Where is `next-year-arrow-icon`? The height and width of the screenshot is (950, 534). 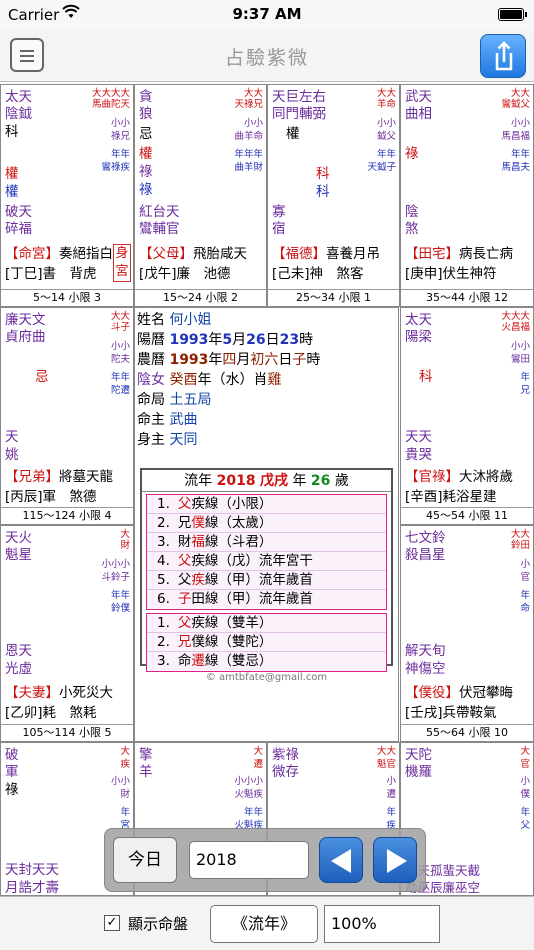 next-year-arrow-icon is located at coordinates (395, 860).